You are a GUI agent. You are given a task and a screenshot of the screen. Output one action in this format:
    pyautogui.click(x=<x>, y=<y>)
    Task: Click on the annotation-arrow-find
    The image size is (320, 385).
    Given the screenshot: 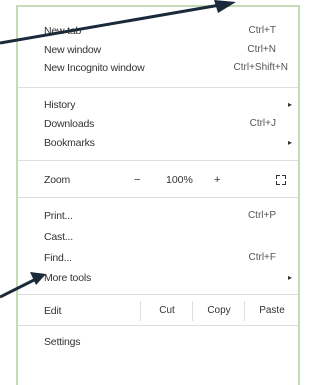 What is the action you would take?
    pyautogui.click(x=23, y=285)
    